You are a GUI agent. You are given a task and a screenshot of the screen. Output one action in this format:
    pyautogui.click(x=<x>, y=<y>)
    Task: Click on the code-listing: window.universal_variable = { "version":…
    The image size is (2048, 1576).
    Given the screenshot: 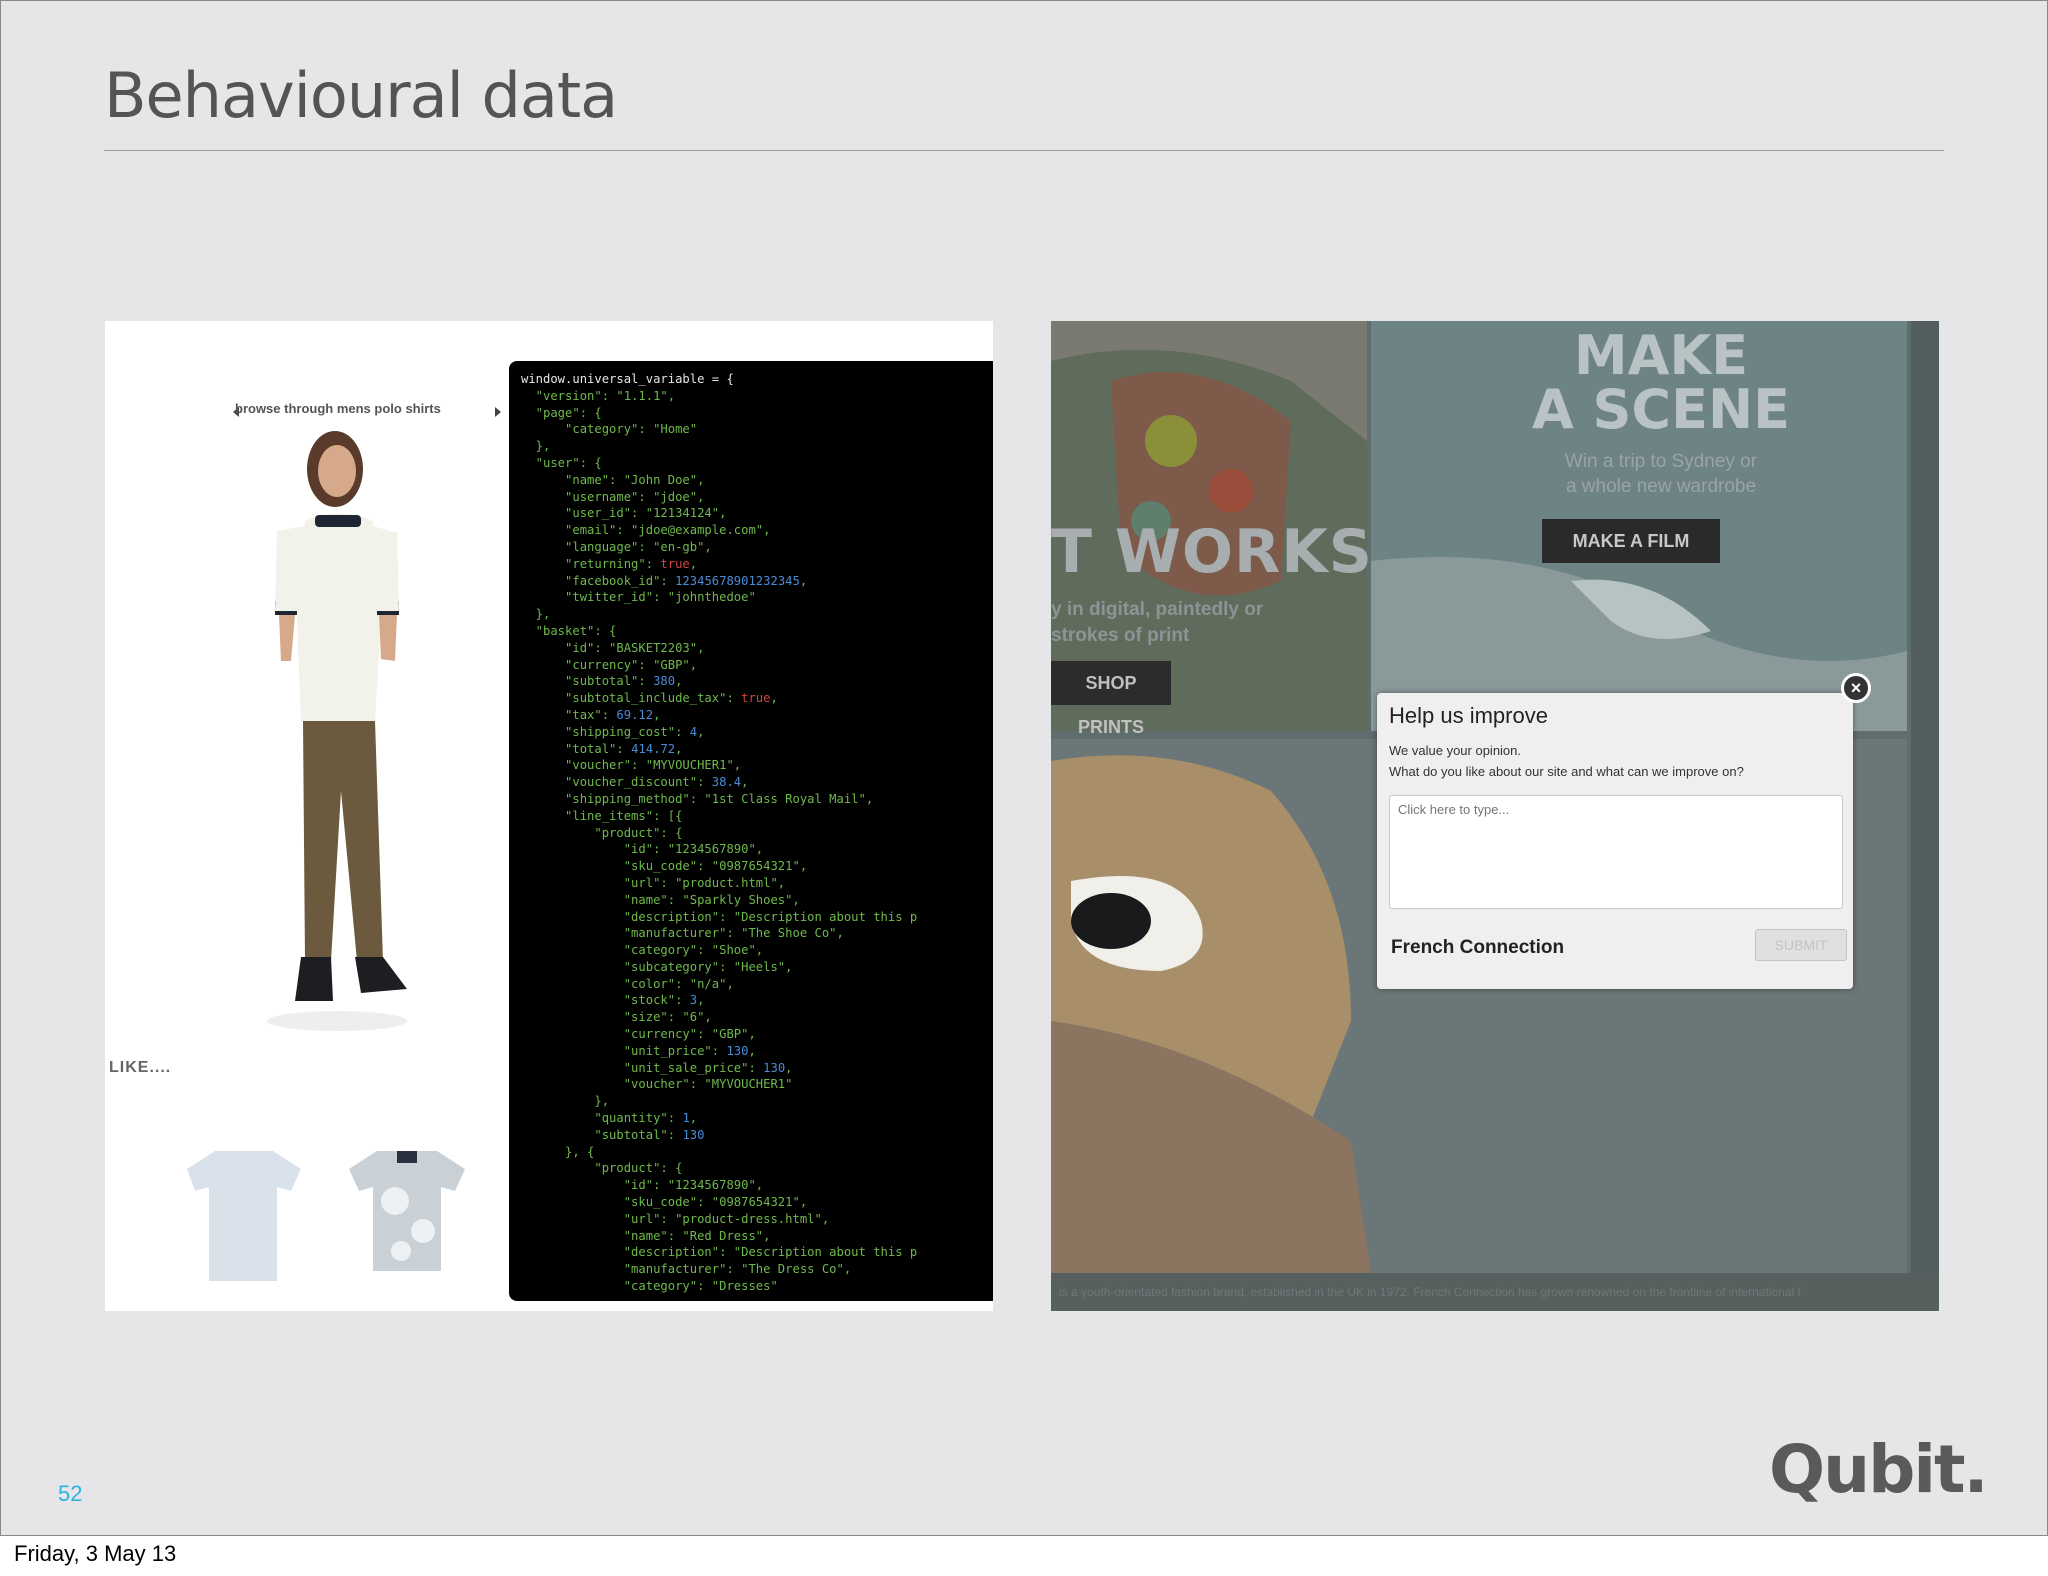 What is the action you would take?
    pyautogui.click(x=751, y=833)
    